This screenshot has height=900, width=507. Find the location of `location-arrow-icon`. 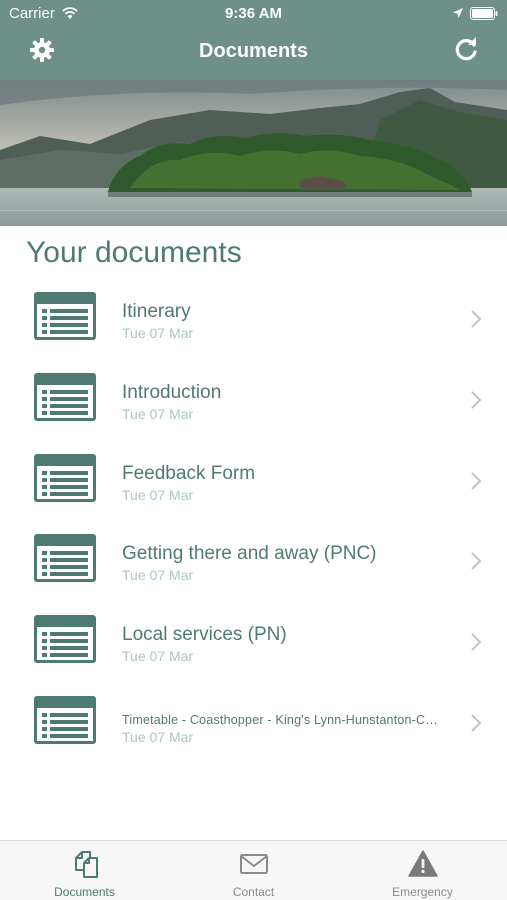

location-arrow-icon is located at coordinates (458, 13).